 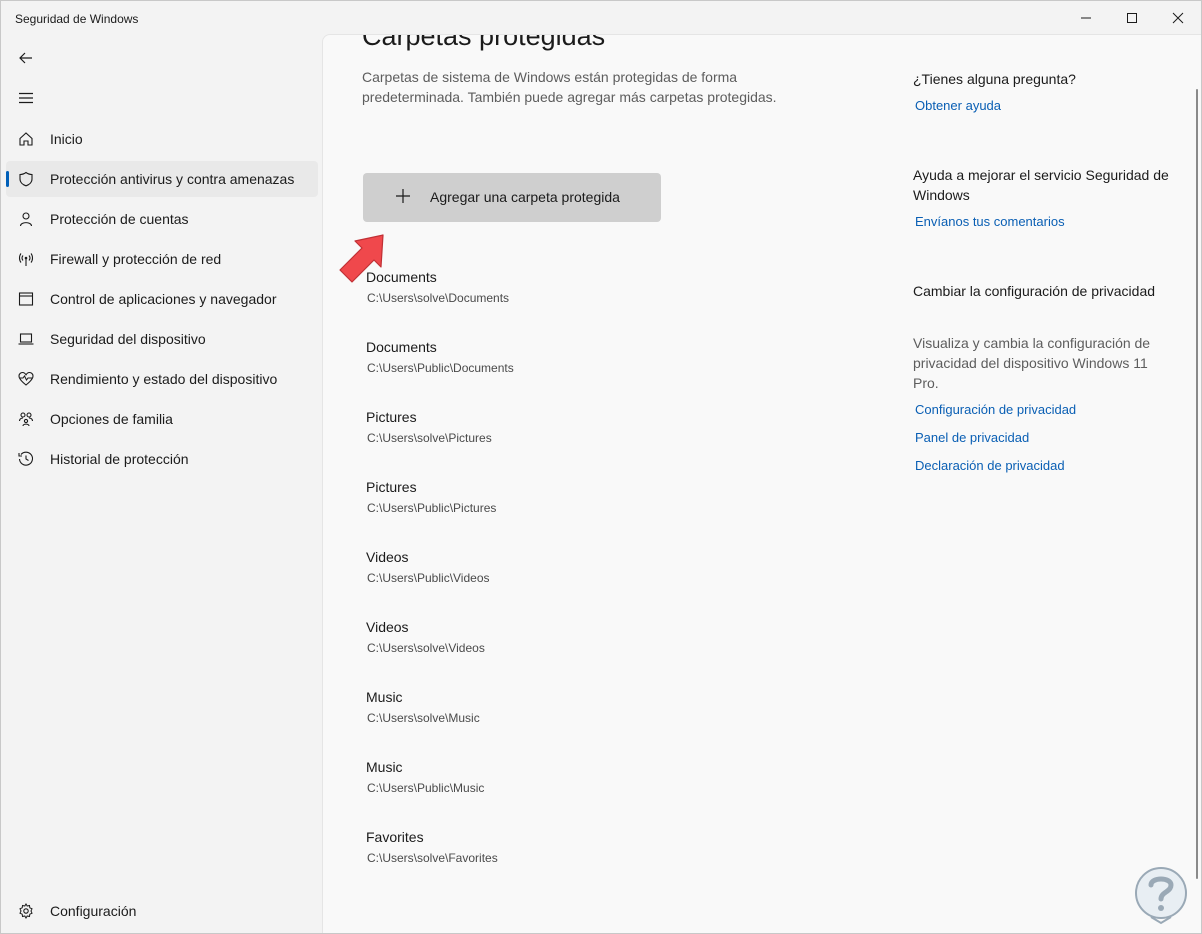 I want to click on sidebar-item-historial: Historial de protección, so click(x=162, y=459).